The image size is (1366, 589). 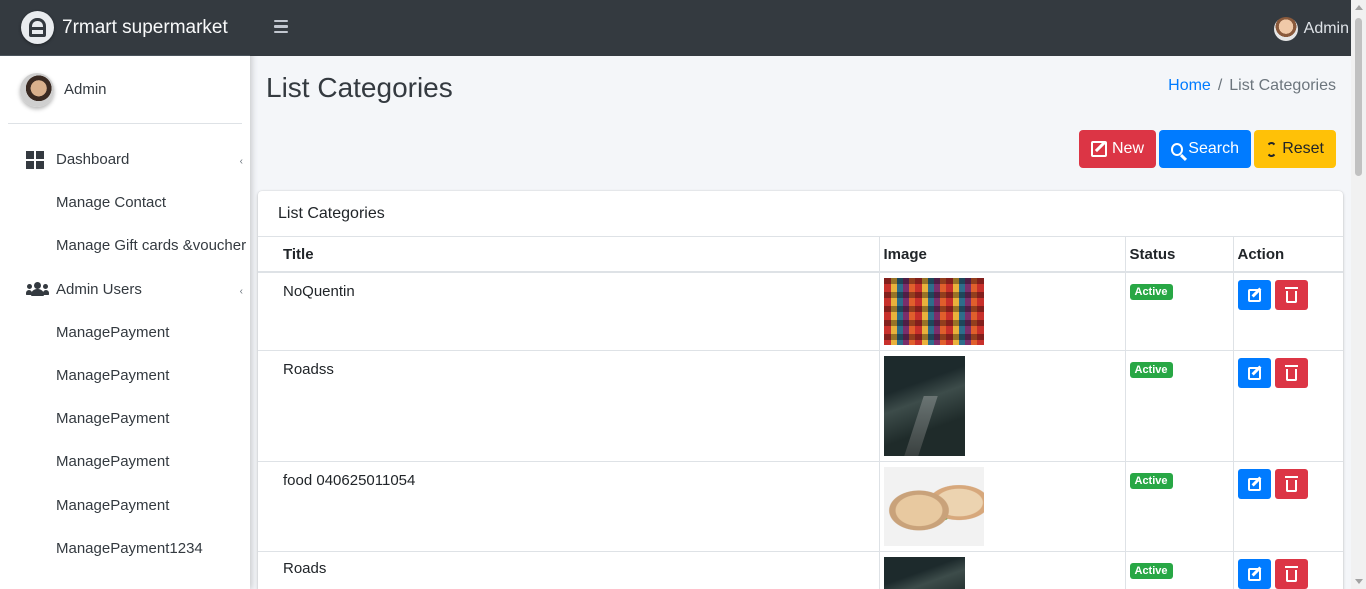 What do you see at coordinates (1285, 29) in the screenshot?
I see `avatar` at bounding box center [1285, 29].